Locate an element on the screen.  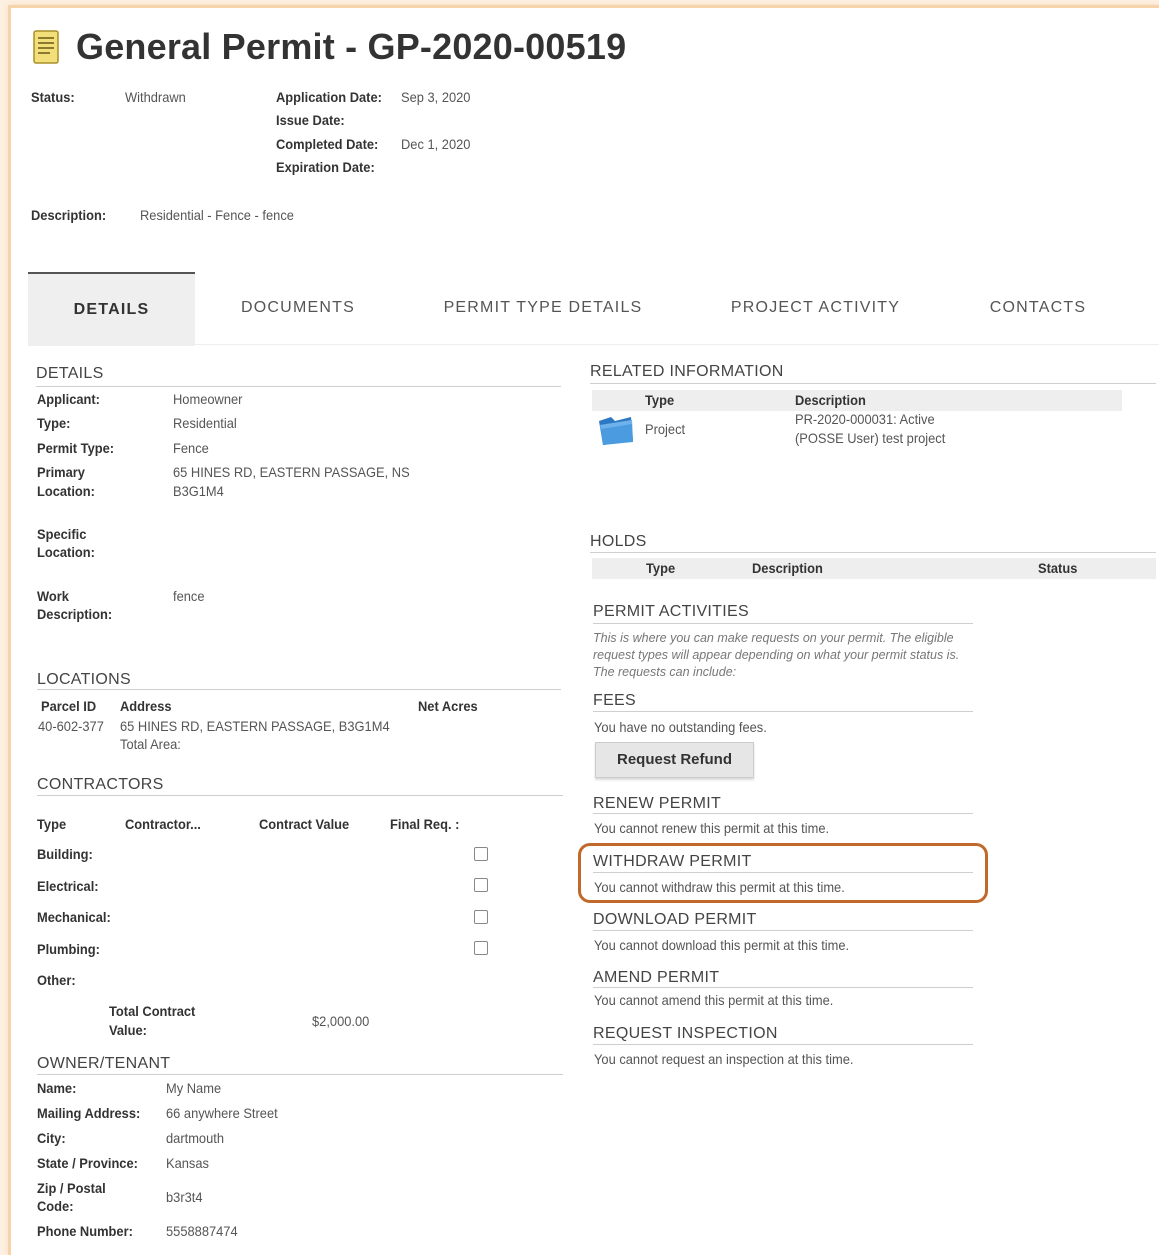
total-contract-label-1: Total Contract is located at coordinates (152, 1011).